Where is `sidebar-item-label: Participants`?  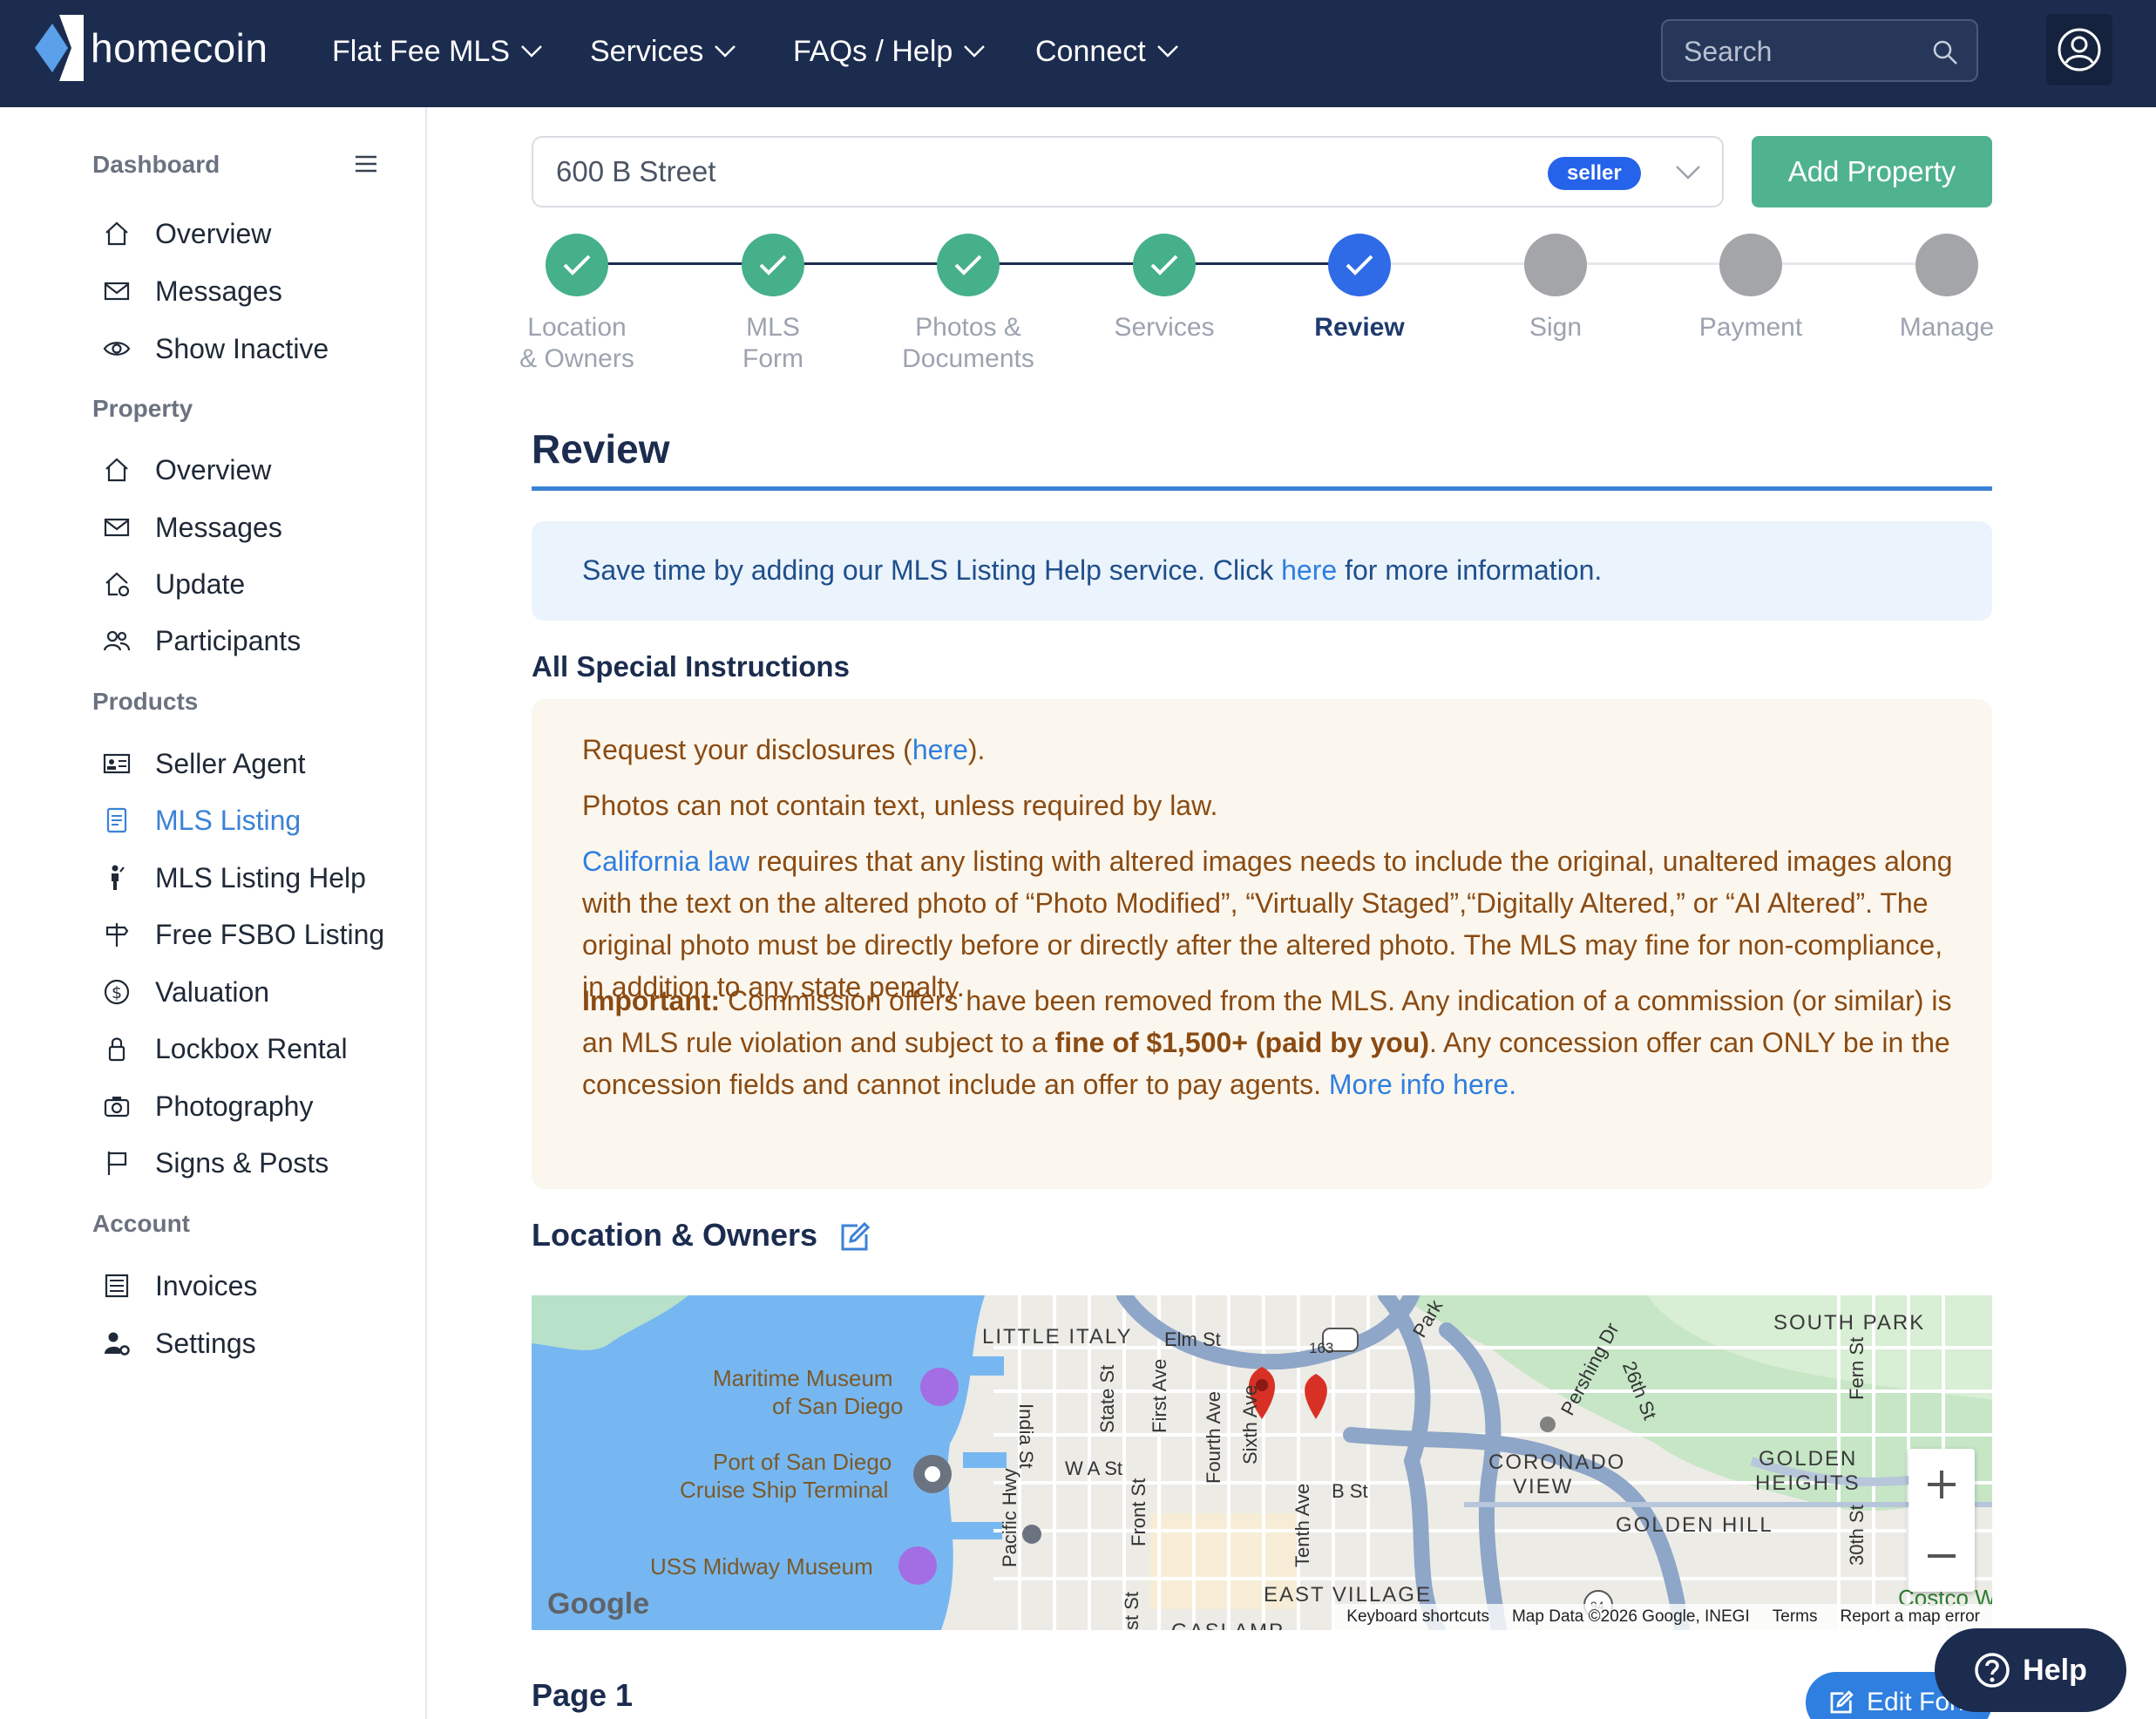
sidebar-item-label: Participants is located at coordinates (229, 640).